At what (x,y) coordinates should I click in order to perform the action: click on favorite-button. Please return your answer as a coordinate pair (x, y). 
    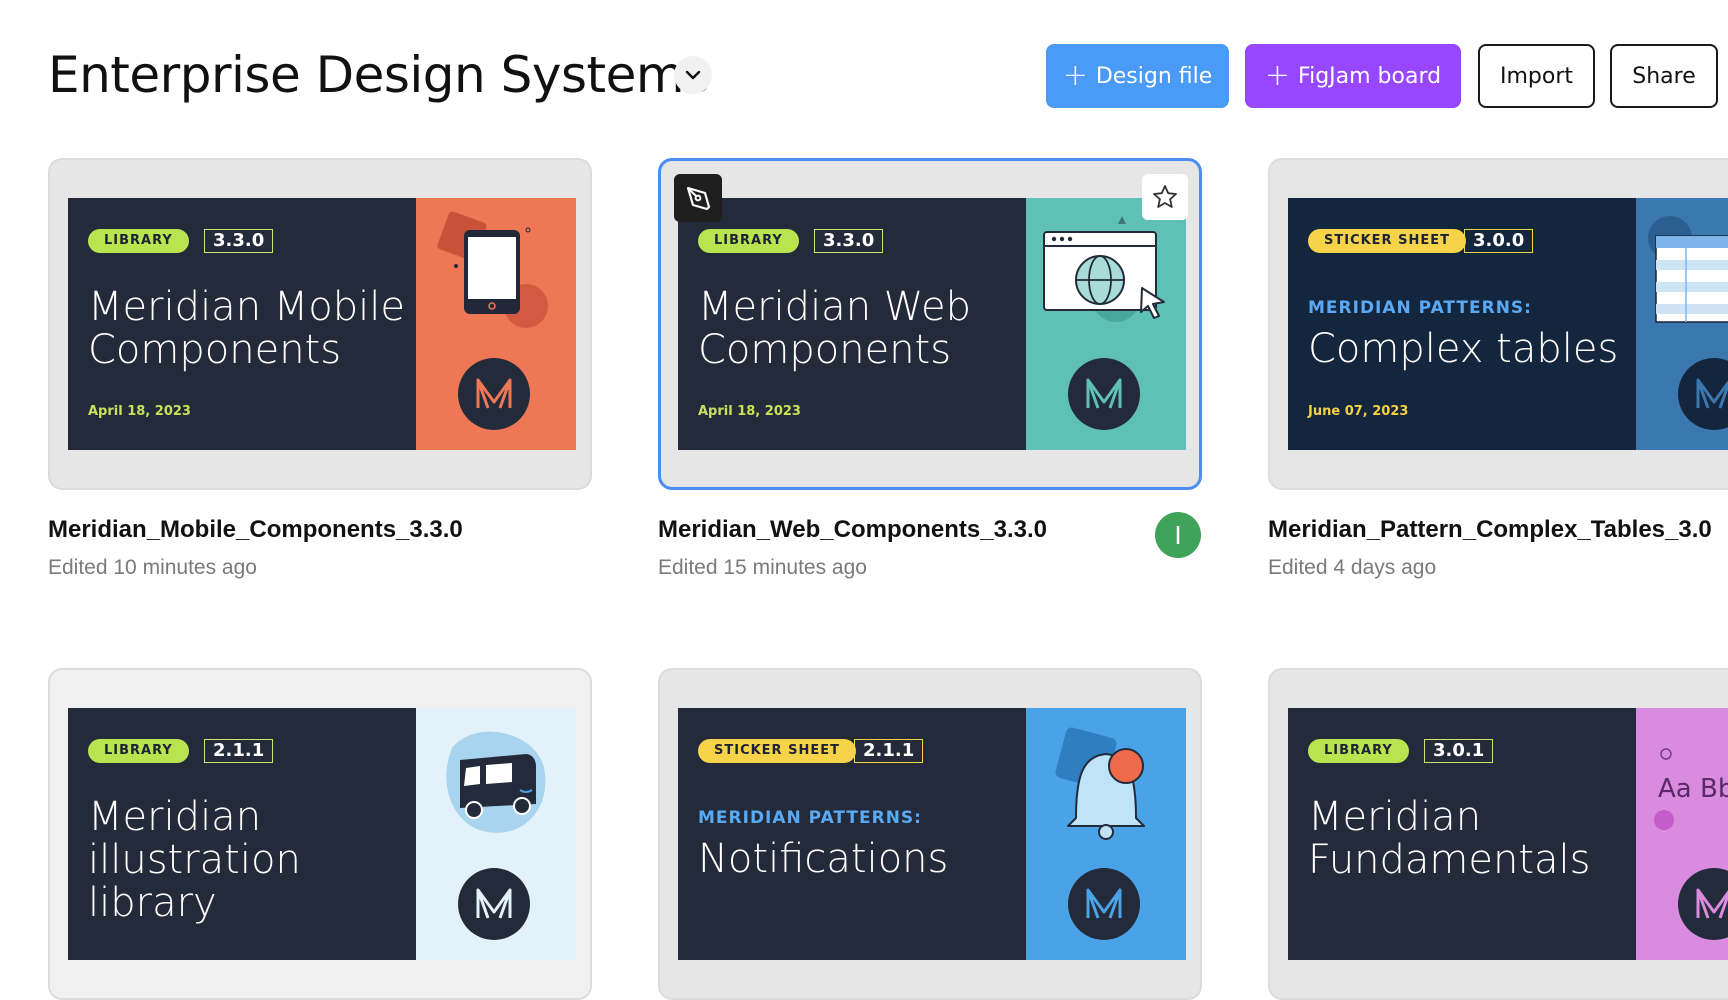
    Looking at the image, I should click on (1165, 197).